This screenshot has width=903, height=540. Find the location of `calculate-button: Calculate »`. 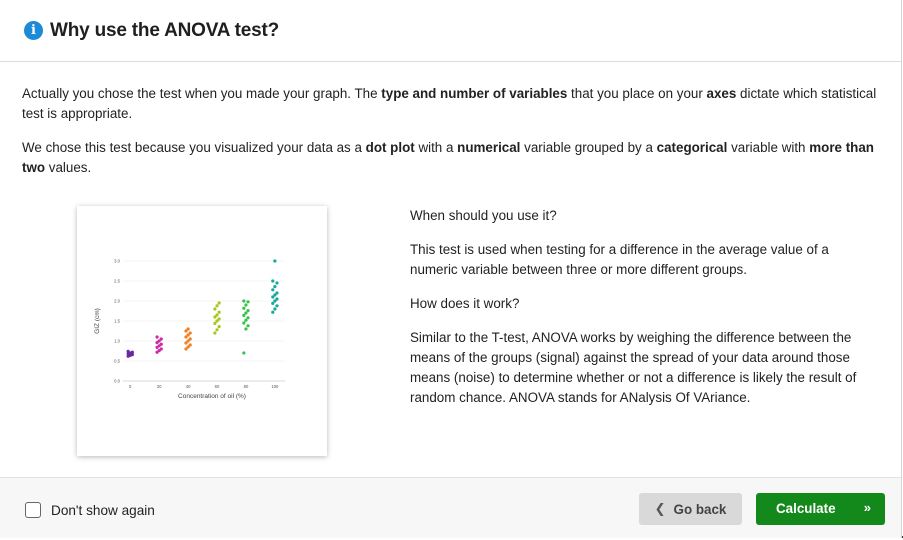

calculate-button: Calculate » is located at coordinates (820, 509).